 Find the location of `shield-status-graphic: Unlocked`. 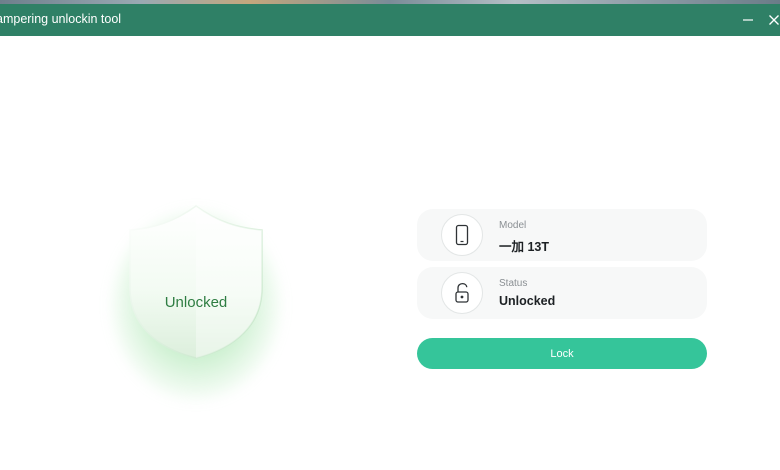

shield-status-graphic: Unlocked is located at coordinates (196, 308).